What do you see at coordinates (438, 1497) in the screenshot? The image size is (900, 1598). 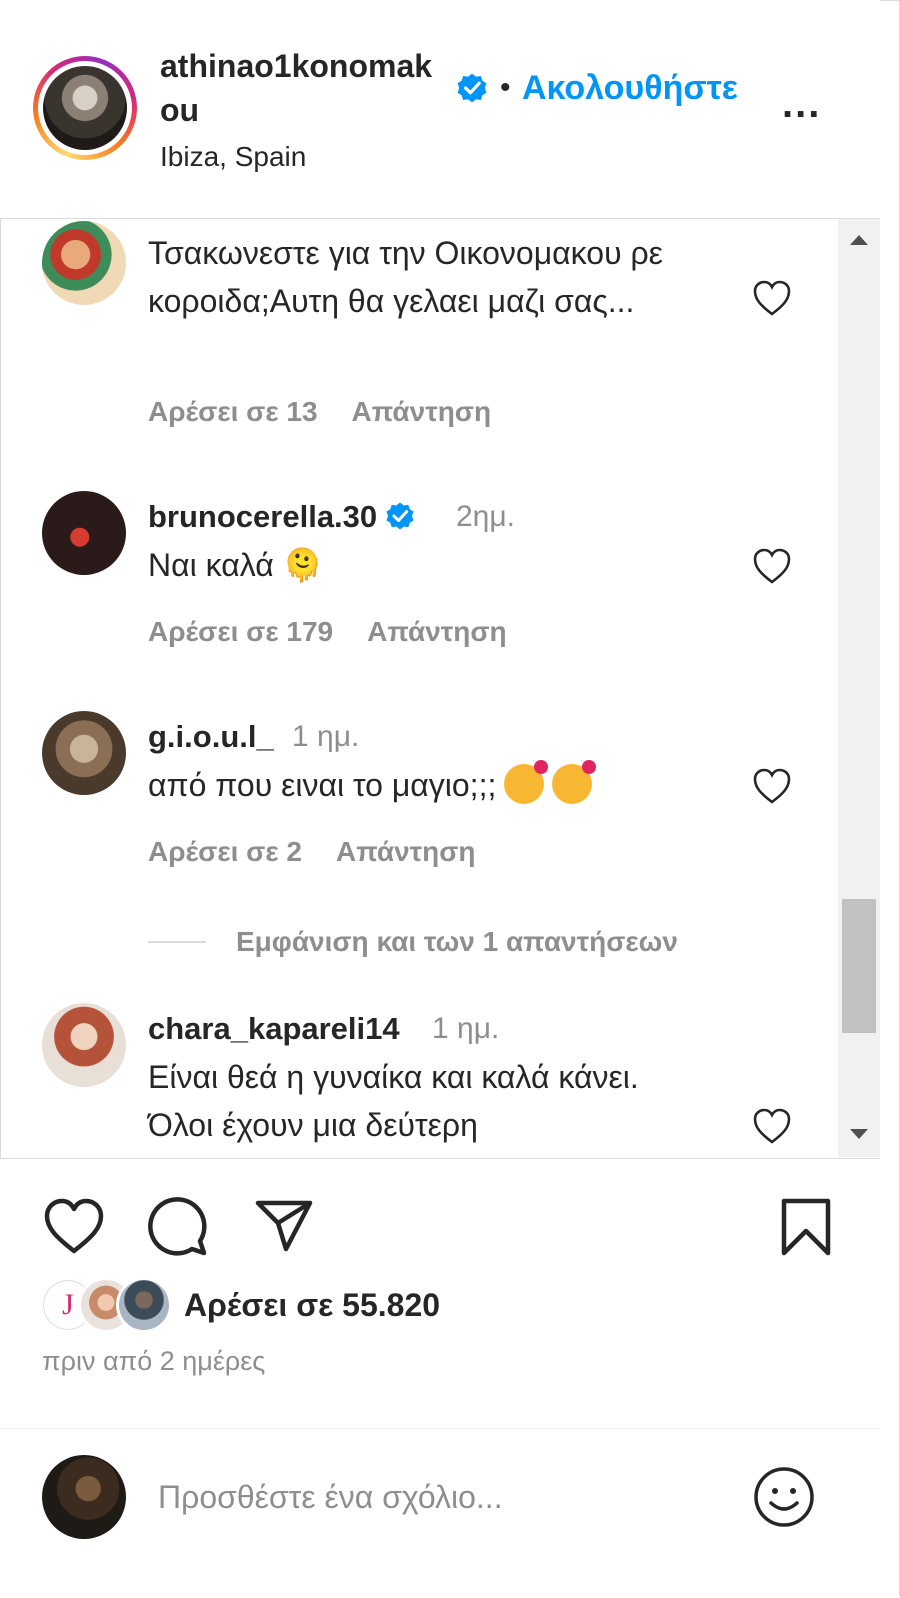 I see `comment-input` at bounding box center [438, 1497].